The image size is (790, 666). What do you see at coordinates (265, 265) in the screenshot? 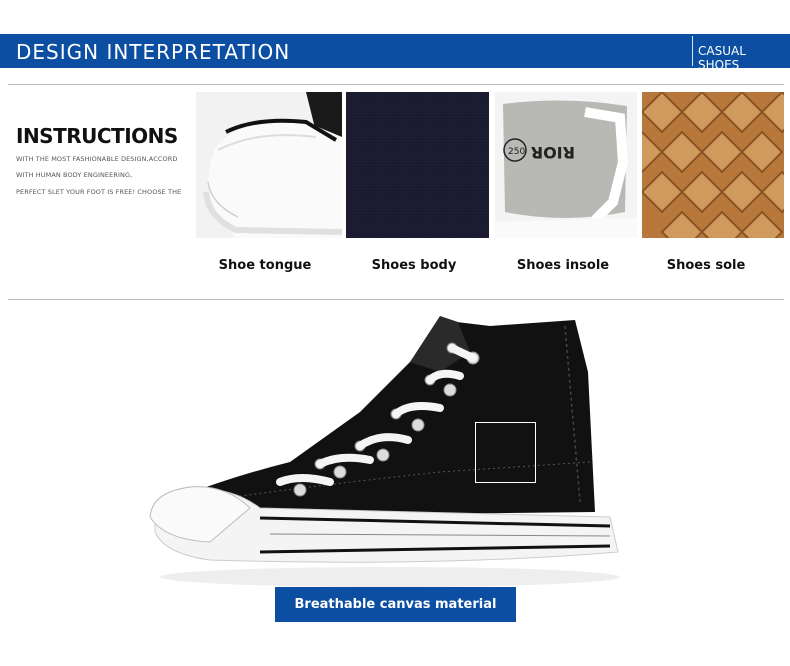
I see `caption-shoe-tongue: Shoe tongue` at bounding box center [265, 265].